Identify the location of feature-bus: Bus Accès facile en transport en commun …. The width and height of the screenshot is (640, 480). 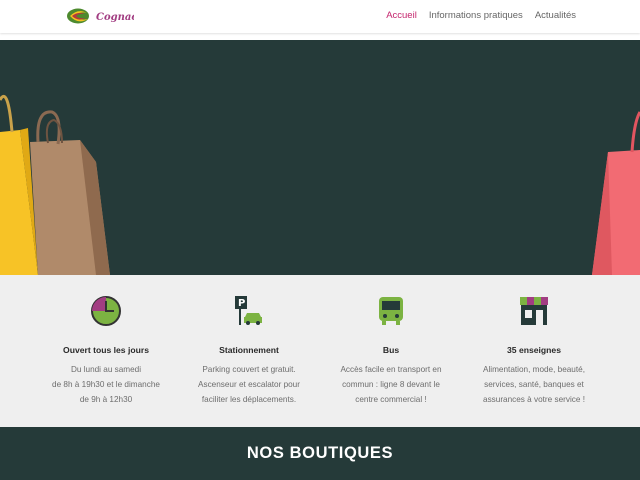
(391, 351).